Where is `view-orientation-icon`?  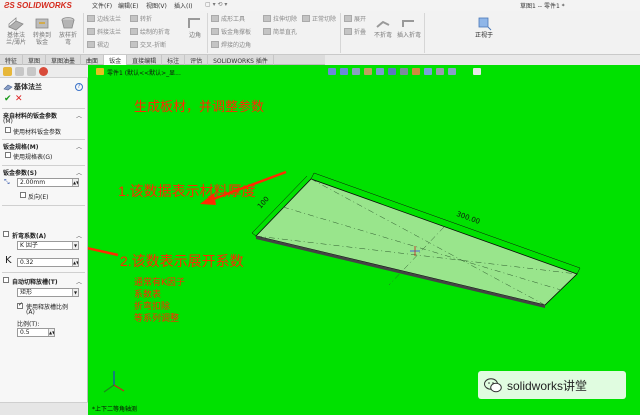
view-orientation-icon is located at coordinates (380, 71).